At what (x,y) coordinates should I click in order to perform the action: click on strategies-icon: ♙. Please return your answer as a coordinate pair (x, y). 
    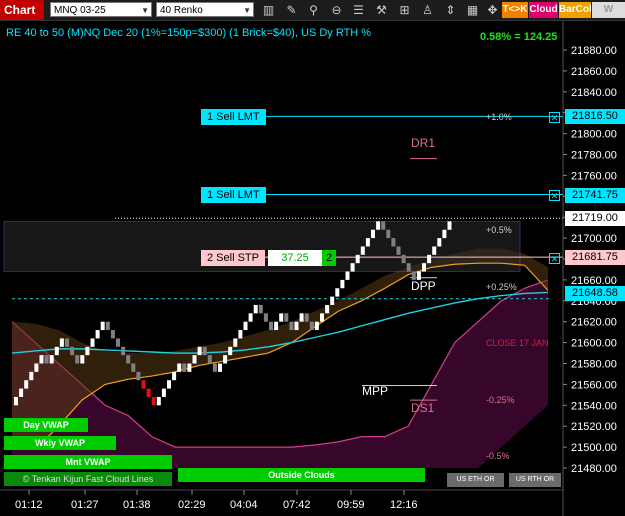
    Looking at the image, I should click on (427, 10).